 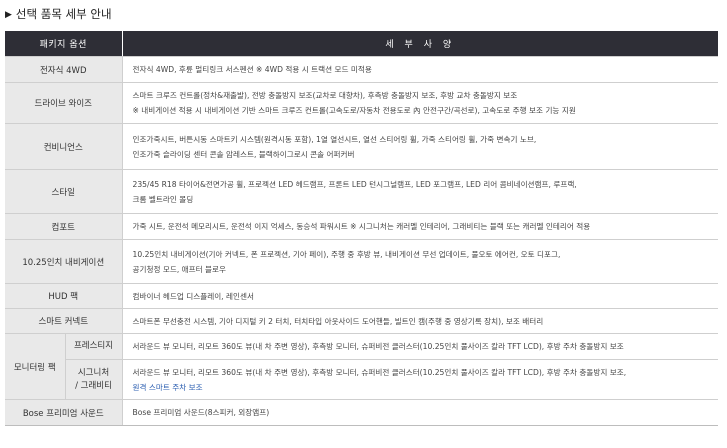 I want to click on trim-name-line: 시그니처, so click(x=93, y=372).